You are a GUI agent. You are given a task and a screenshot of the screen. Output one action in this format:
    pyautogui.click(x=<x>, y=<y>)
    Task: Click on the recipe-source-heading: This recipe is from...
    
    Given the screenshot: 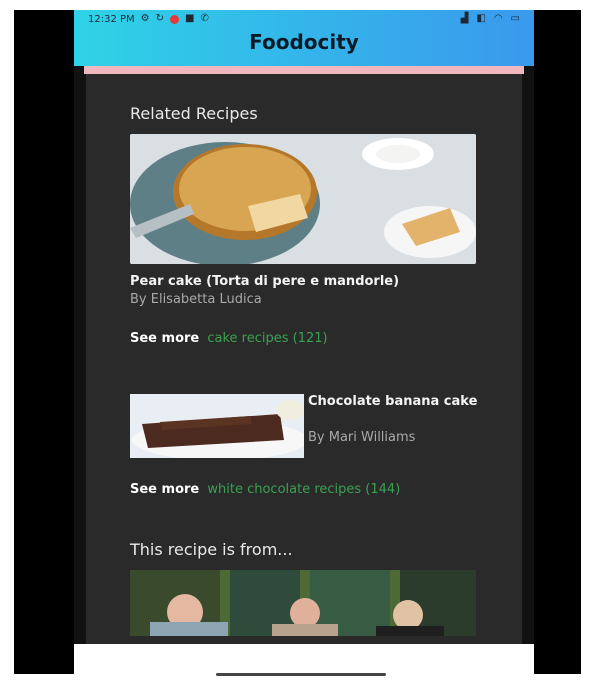 What is the action you would take?
    pyautogui.click(x=211, y=549)
    